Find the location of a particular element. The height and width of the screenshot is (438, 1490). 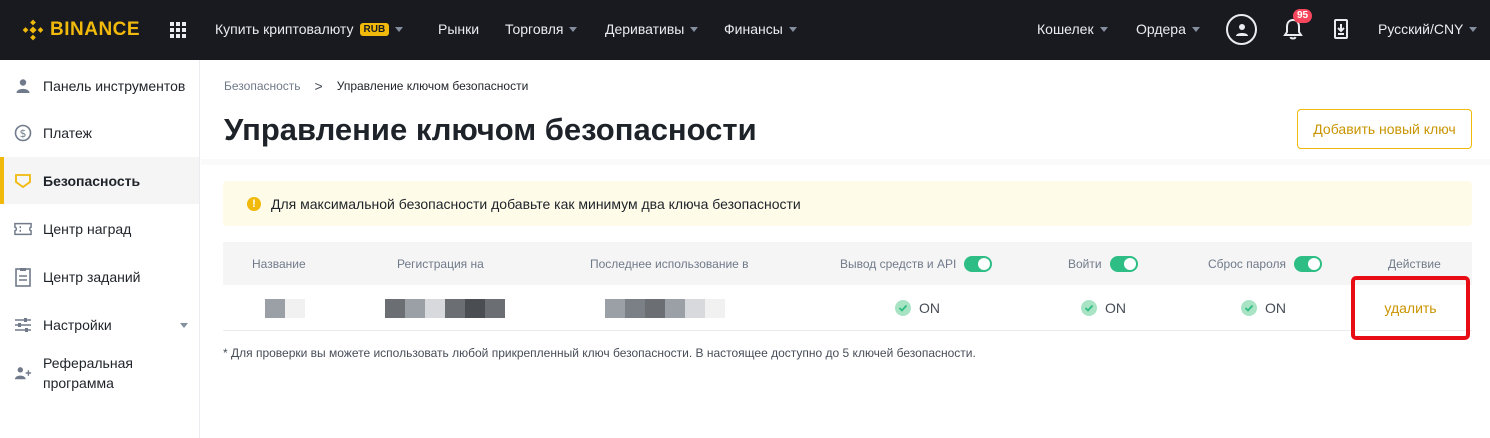

nav-markets: Рынки is located at coordinates (458, 29).